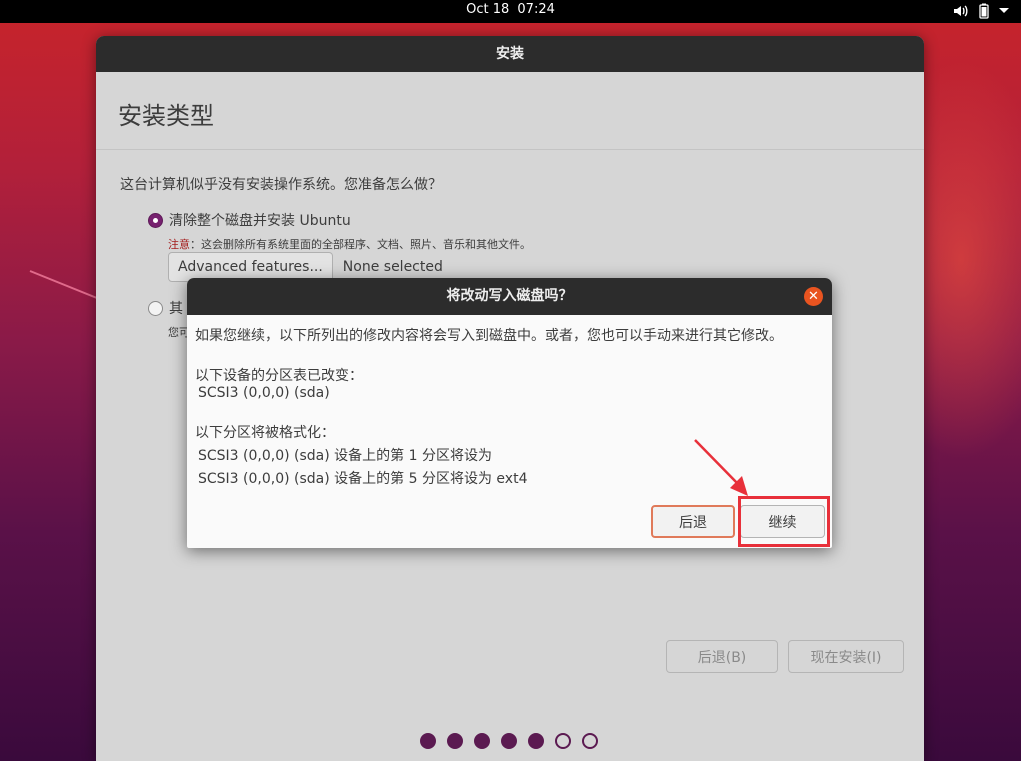  What do you see at coordinates (176, 308) in the screenshot?
I see `option-something-else-label: 其` at bounding box center [176, 308].